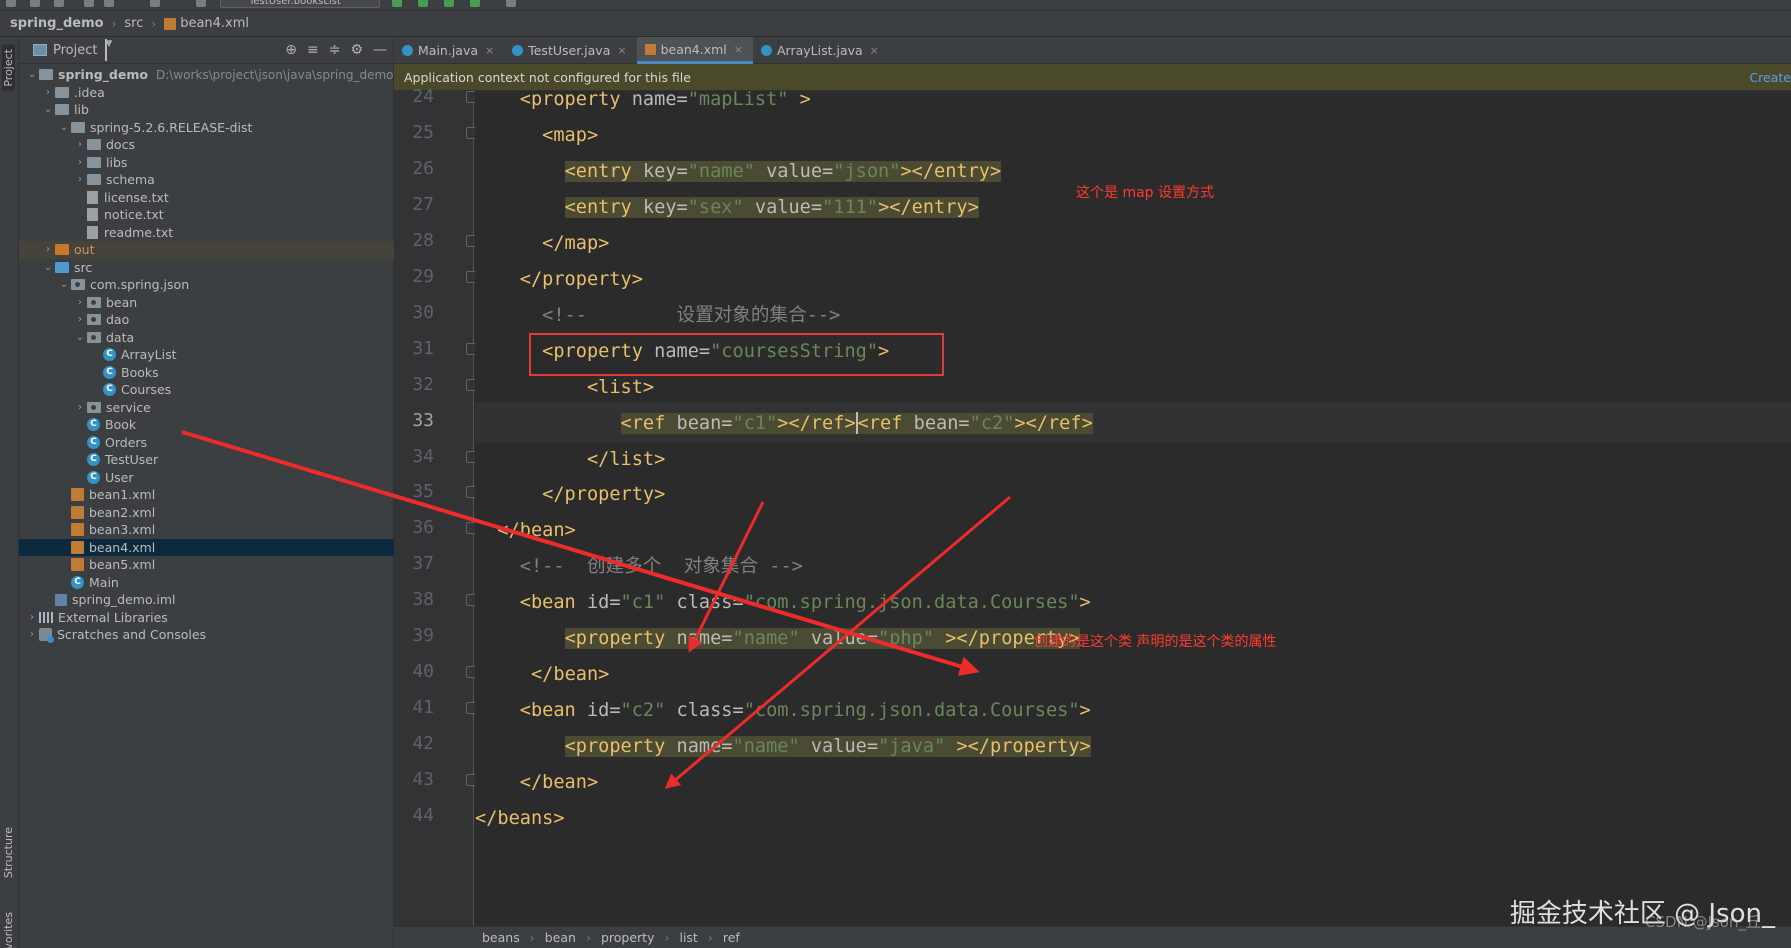 The width and height of the screenshot is (1791, 948). I want to click on favorites-tool-button: Favorites, so click(8, 930).